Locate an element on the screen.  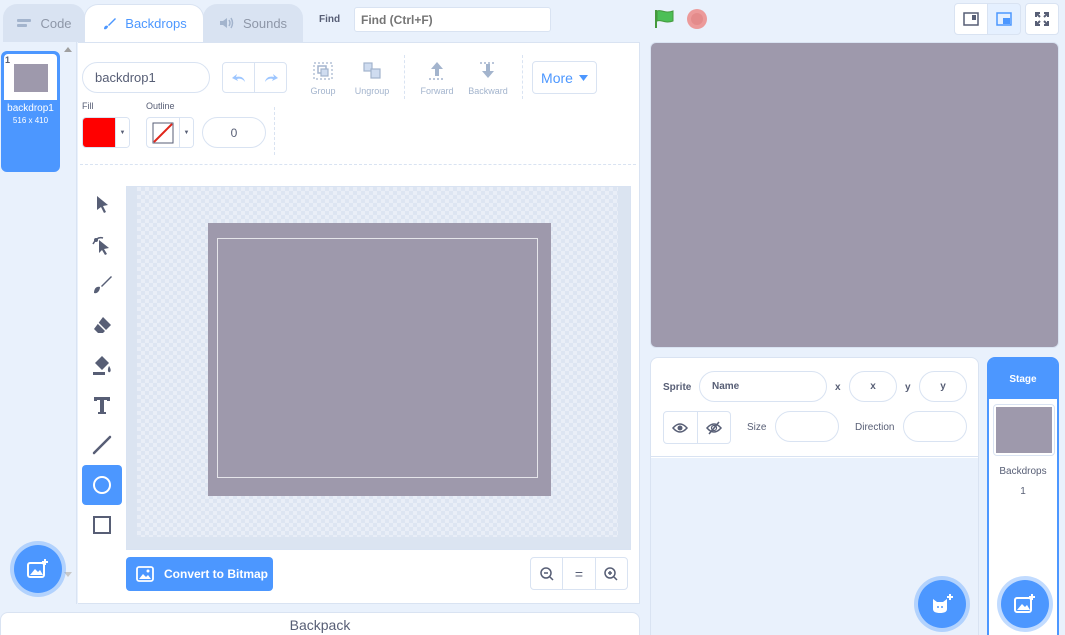
y-input: y is located at coordinates (943, 386).